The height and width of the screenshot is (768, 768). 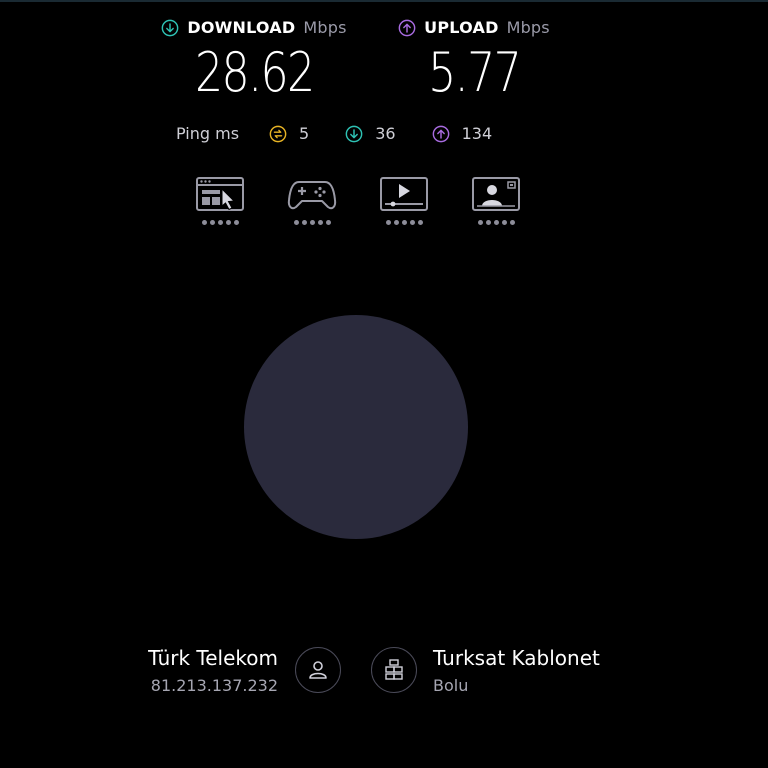 I want to click on server-name: Turksat Kablonet, so click(x=516, y=658).